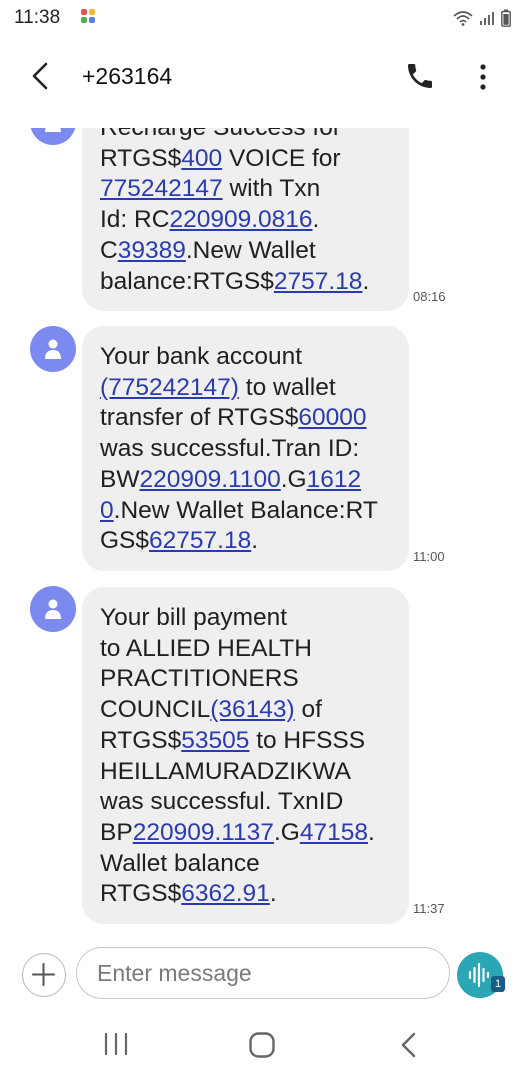 The image size is (525, 1080). Describe the element at coordinates (222, 802) in the screenshot. I see `message-text: was successful. TxnID` at that location.